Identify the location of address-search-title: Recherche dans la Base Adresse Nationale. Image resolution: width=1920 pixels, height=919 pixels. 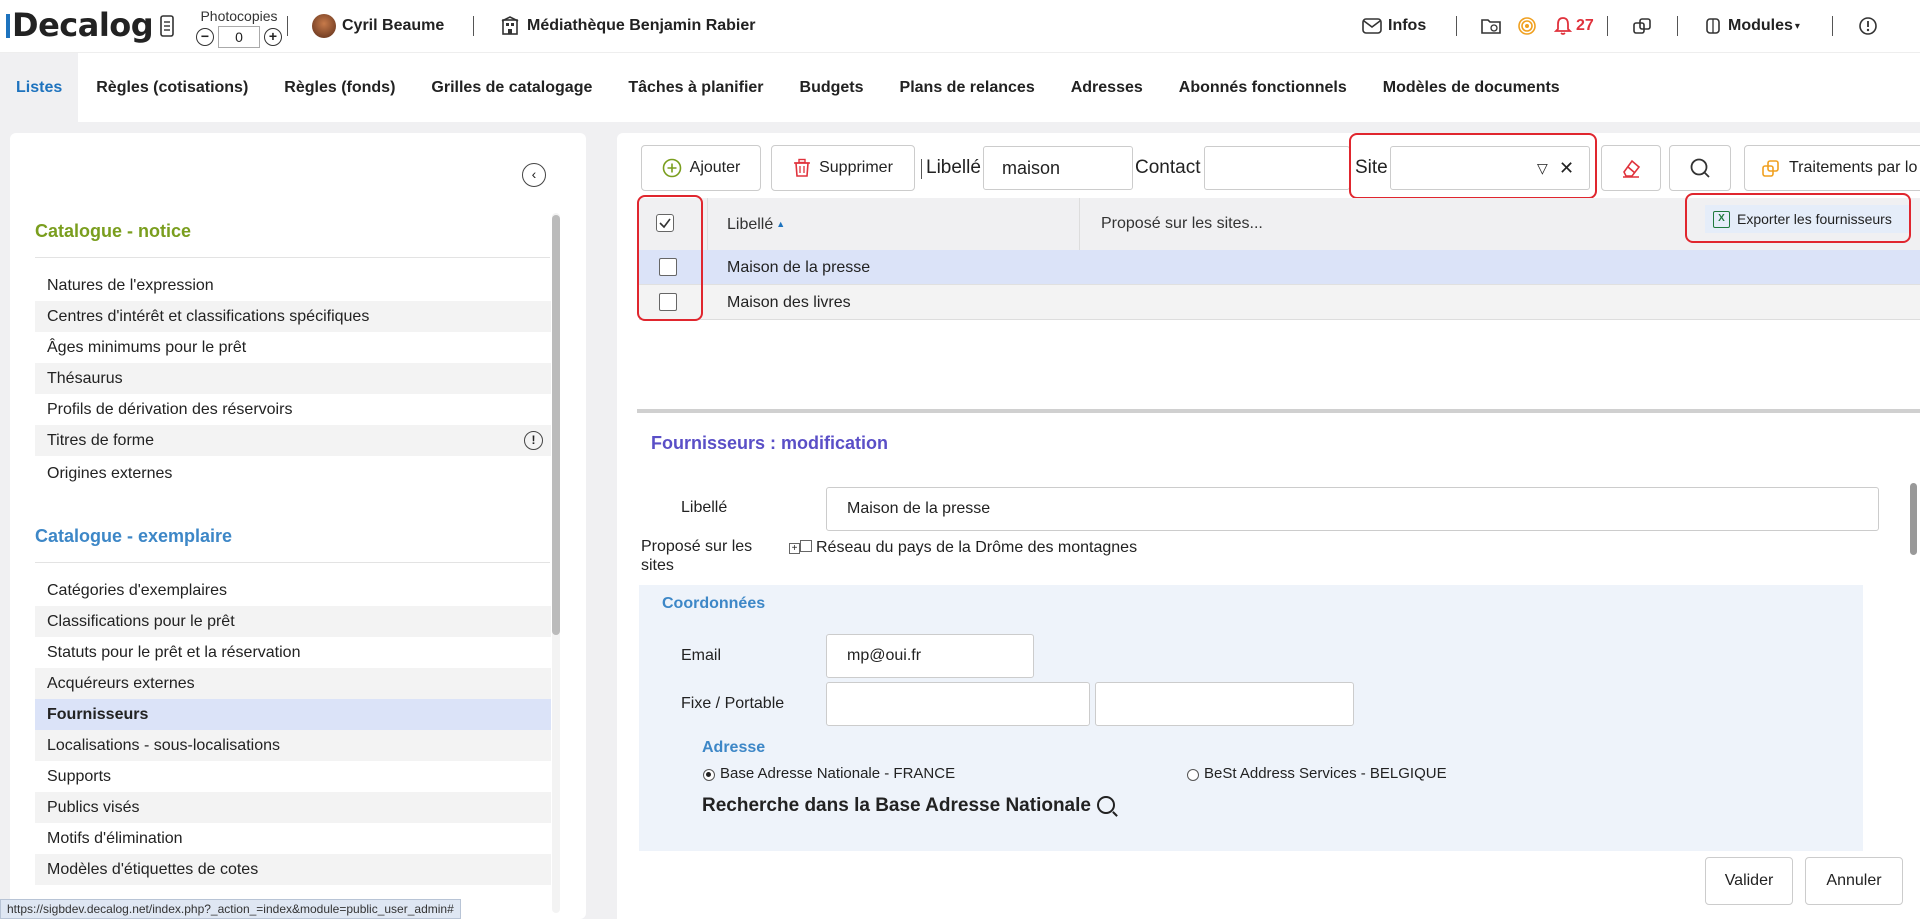
(908, 806).